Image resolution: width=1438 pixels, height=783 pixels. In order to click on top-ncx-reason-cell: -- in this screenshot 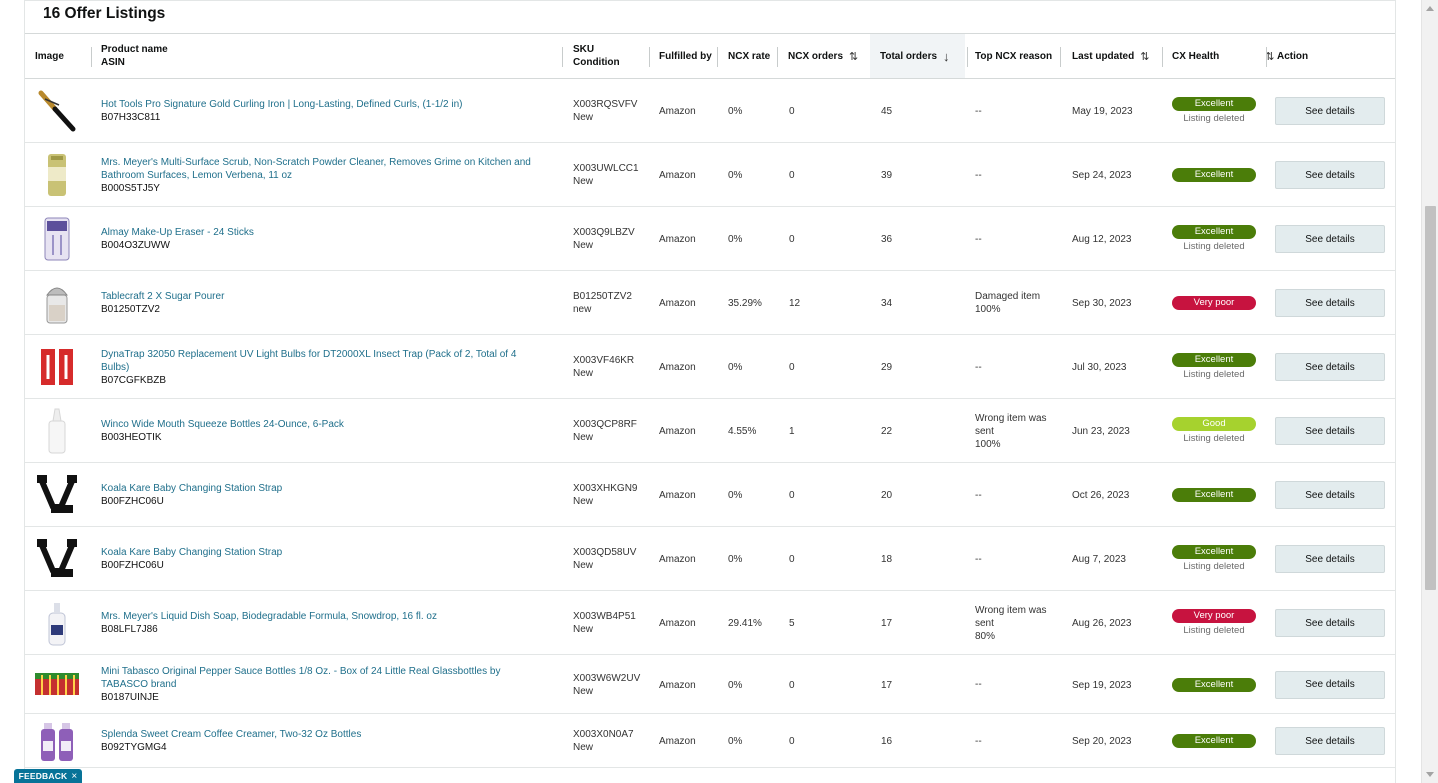, I will do `click(1015, 741)`.